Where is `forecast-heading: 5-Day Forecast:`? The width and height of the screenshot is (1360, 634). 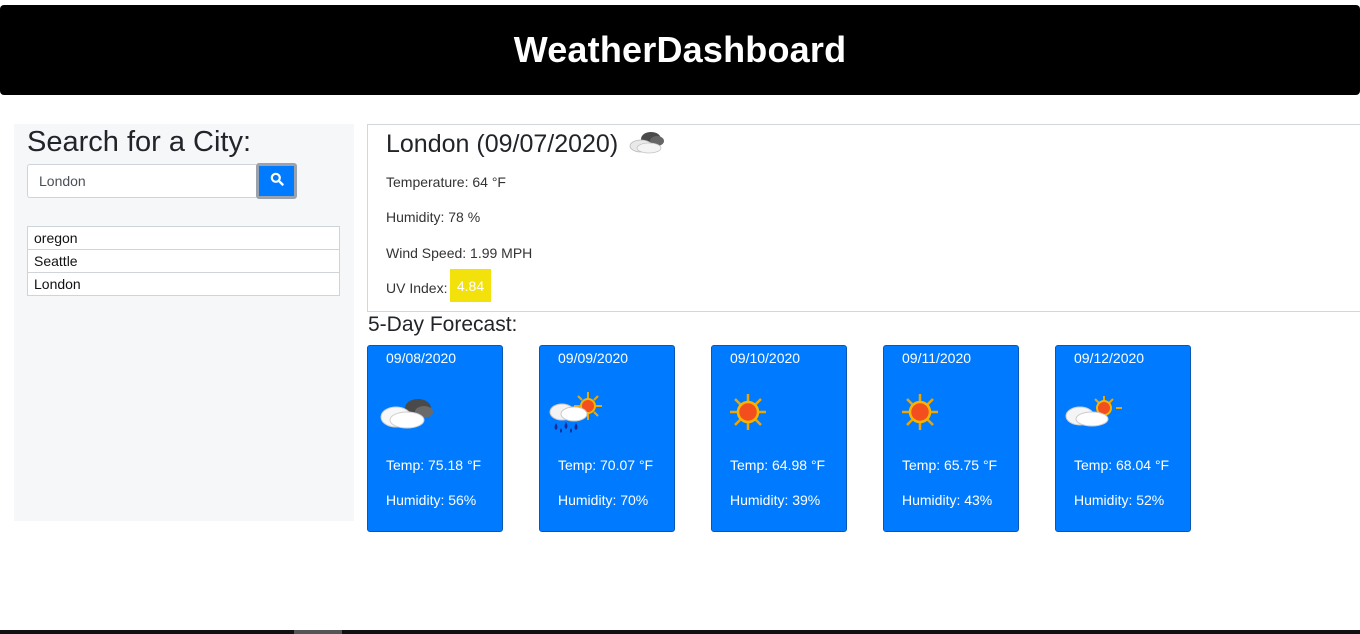
forecast-heading: 5-Day Forecast: is located at coordinates (443, 324).